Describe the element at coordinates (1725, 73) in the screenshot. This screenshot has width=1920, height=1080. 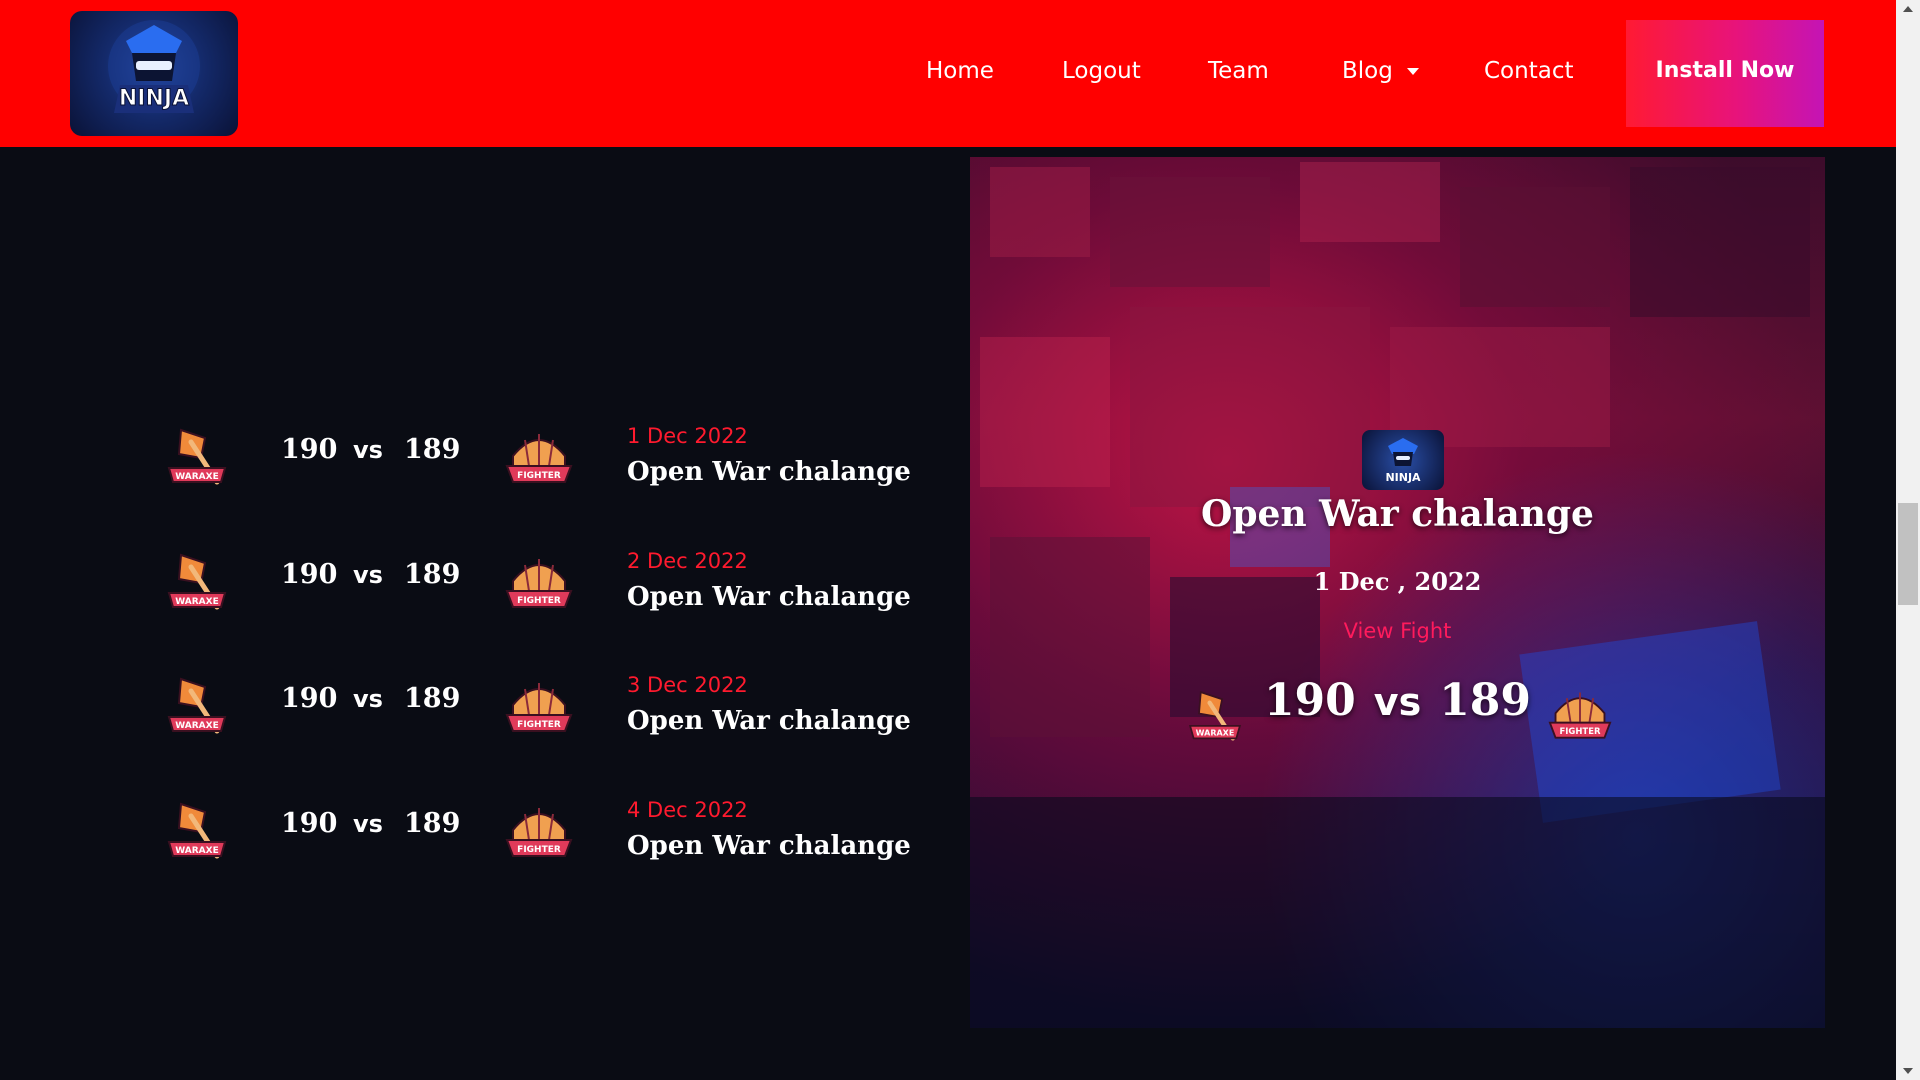
I see `install-now-button: Install Now` at that location.